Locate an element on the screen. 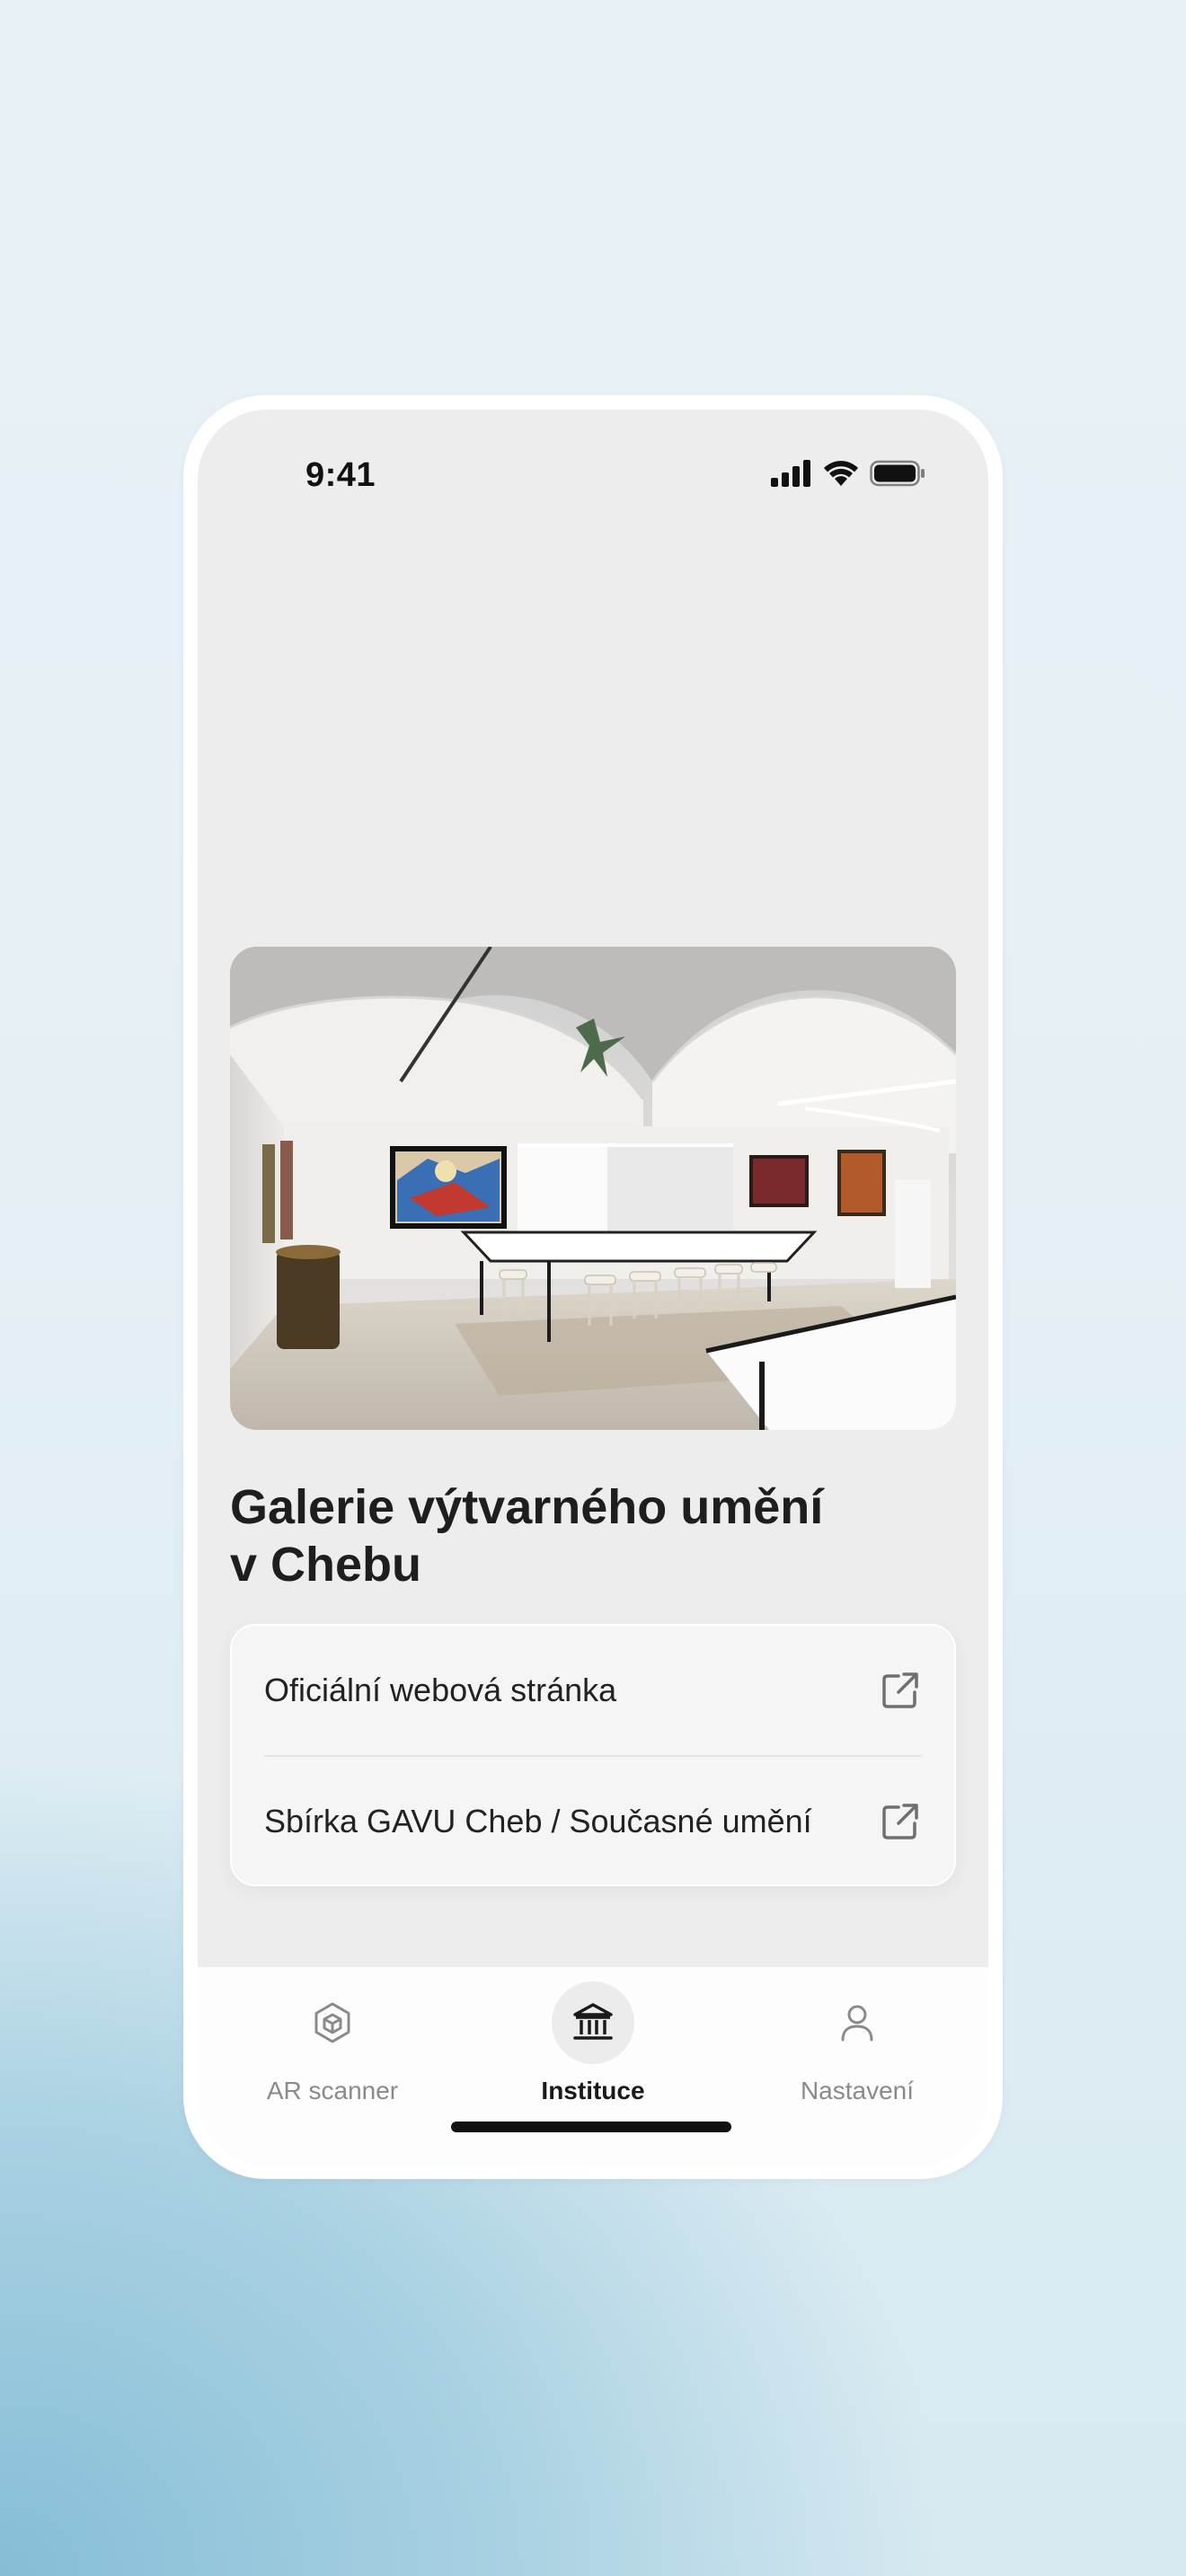 The height and width of the screenshot is (2576, 1186). status-bar: 9:41 is located at coordinates (593, 459).